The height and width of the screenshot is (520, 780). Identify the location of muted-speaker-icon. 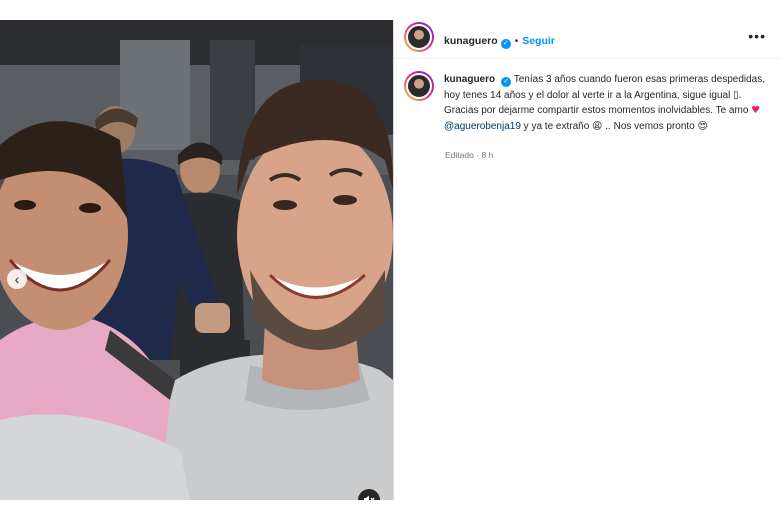
(369, 497).